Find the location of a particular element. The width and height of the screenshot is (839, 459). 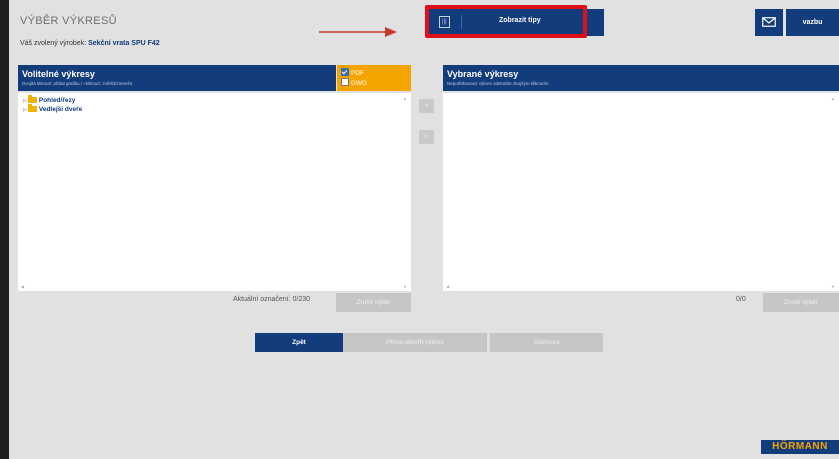

format-selector: PDF DWG is located at coordinates (374, 78).